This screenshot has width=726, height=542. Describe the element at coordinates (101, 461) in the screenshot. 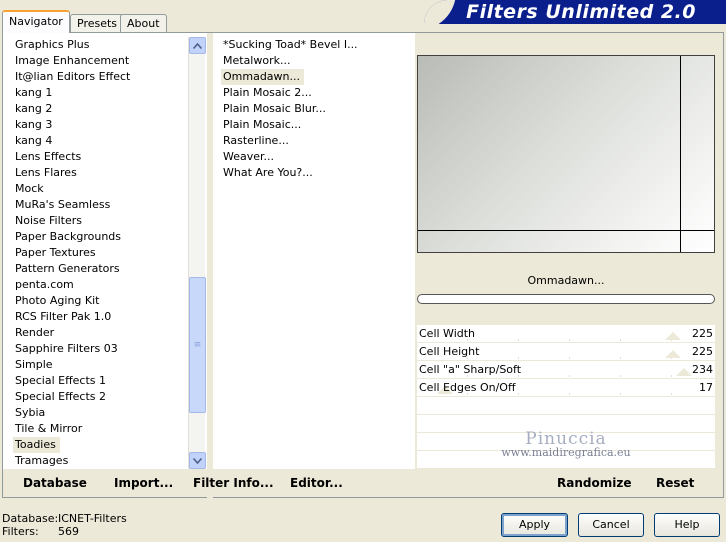

I see `category-item: Tramages` at that location.